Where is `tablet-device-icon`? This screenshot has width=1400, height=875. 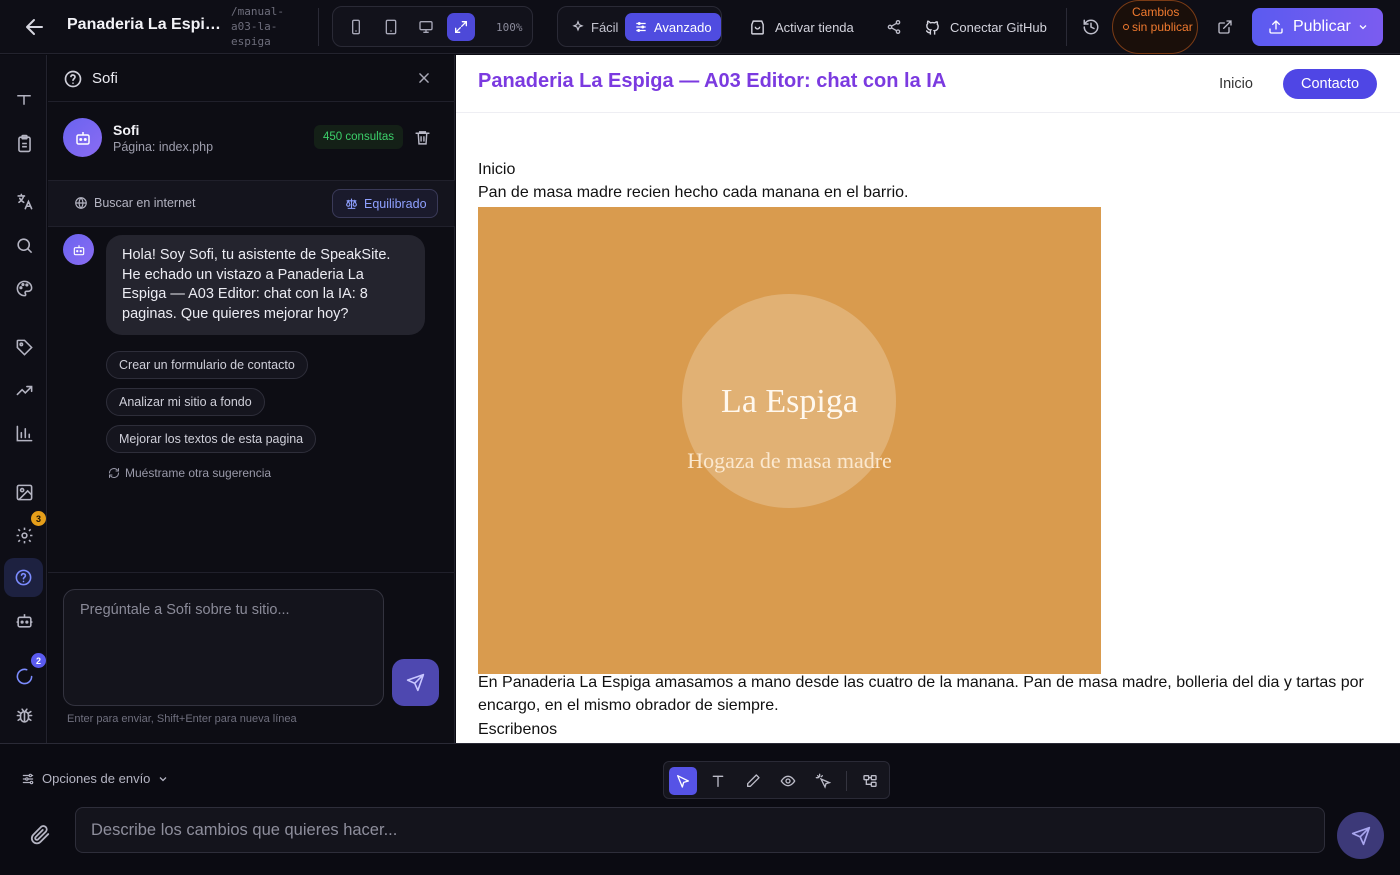
tablet-device-icon is located at coordinates (391, 27).